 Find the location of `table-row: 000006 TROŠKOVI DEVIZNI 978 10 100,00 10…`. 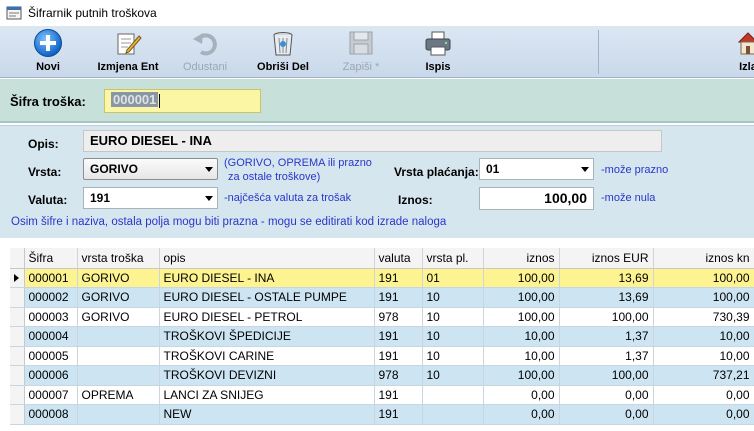

table-row: 000006 TROŠKOVI DEVIZNI 978 10 100,00 10… is located at coordinates (382, 375).